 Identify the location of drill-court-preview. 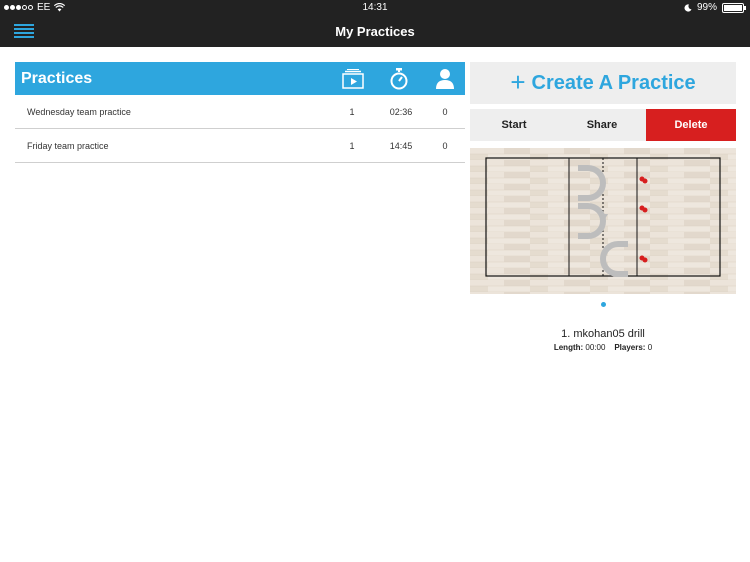
(603, 221).